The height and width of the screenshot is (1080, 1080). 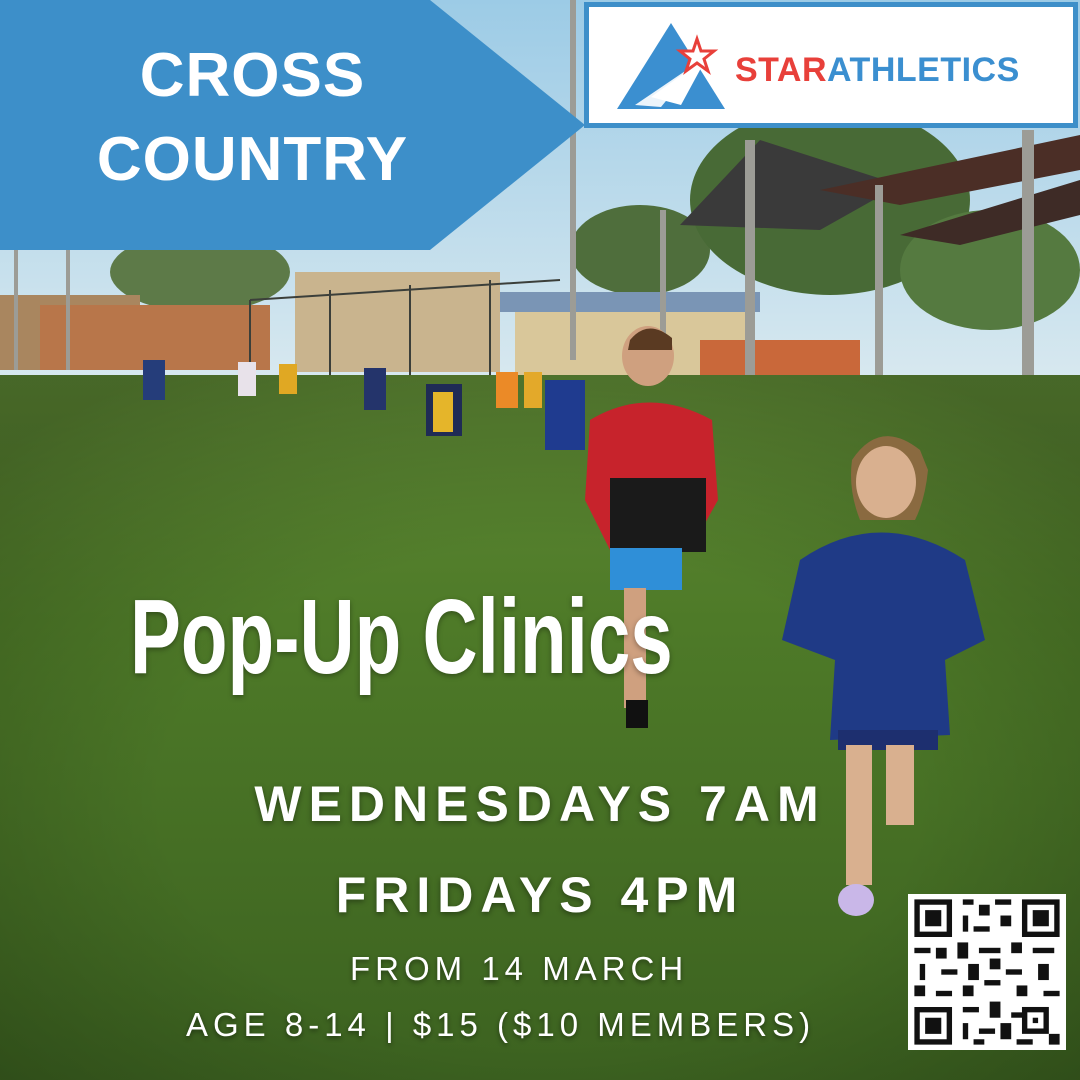 I want to click on logo-word-star: STAR, so click(x=781, y=70).